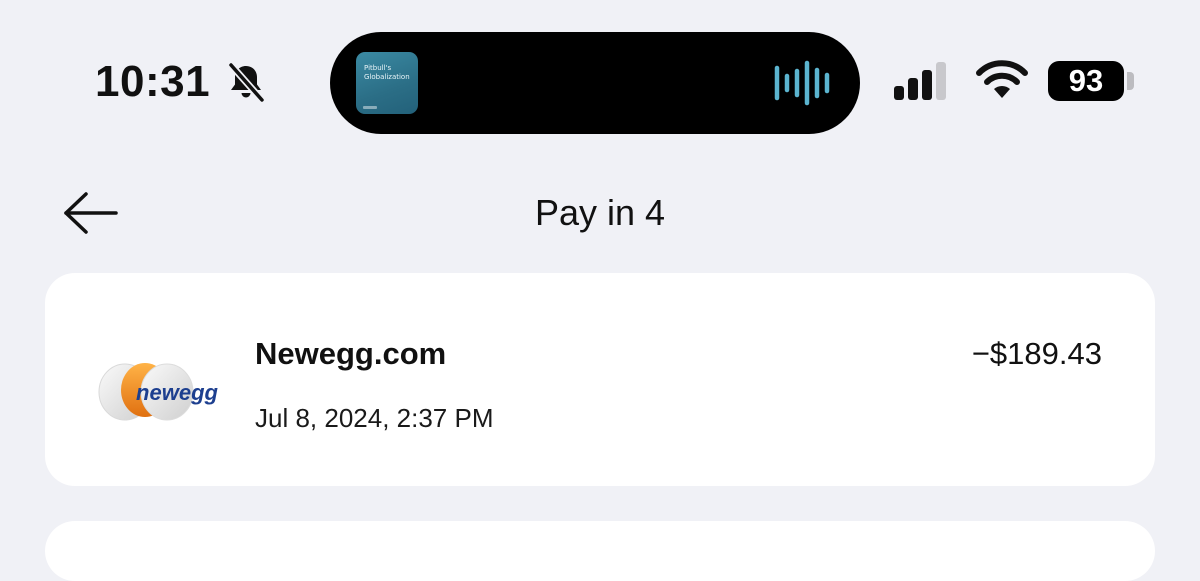  What do you see at coordinates (600, 212) in the screenshot?
I see `page-title: Pay in 4` at bounding box center [600, 212].